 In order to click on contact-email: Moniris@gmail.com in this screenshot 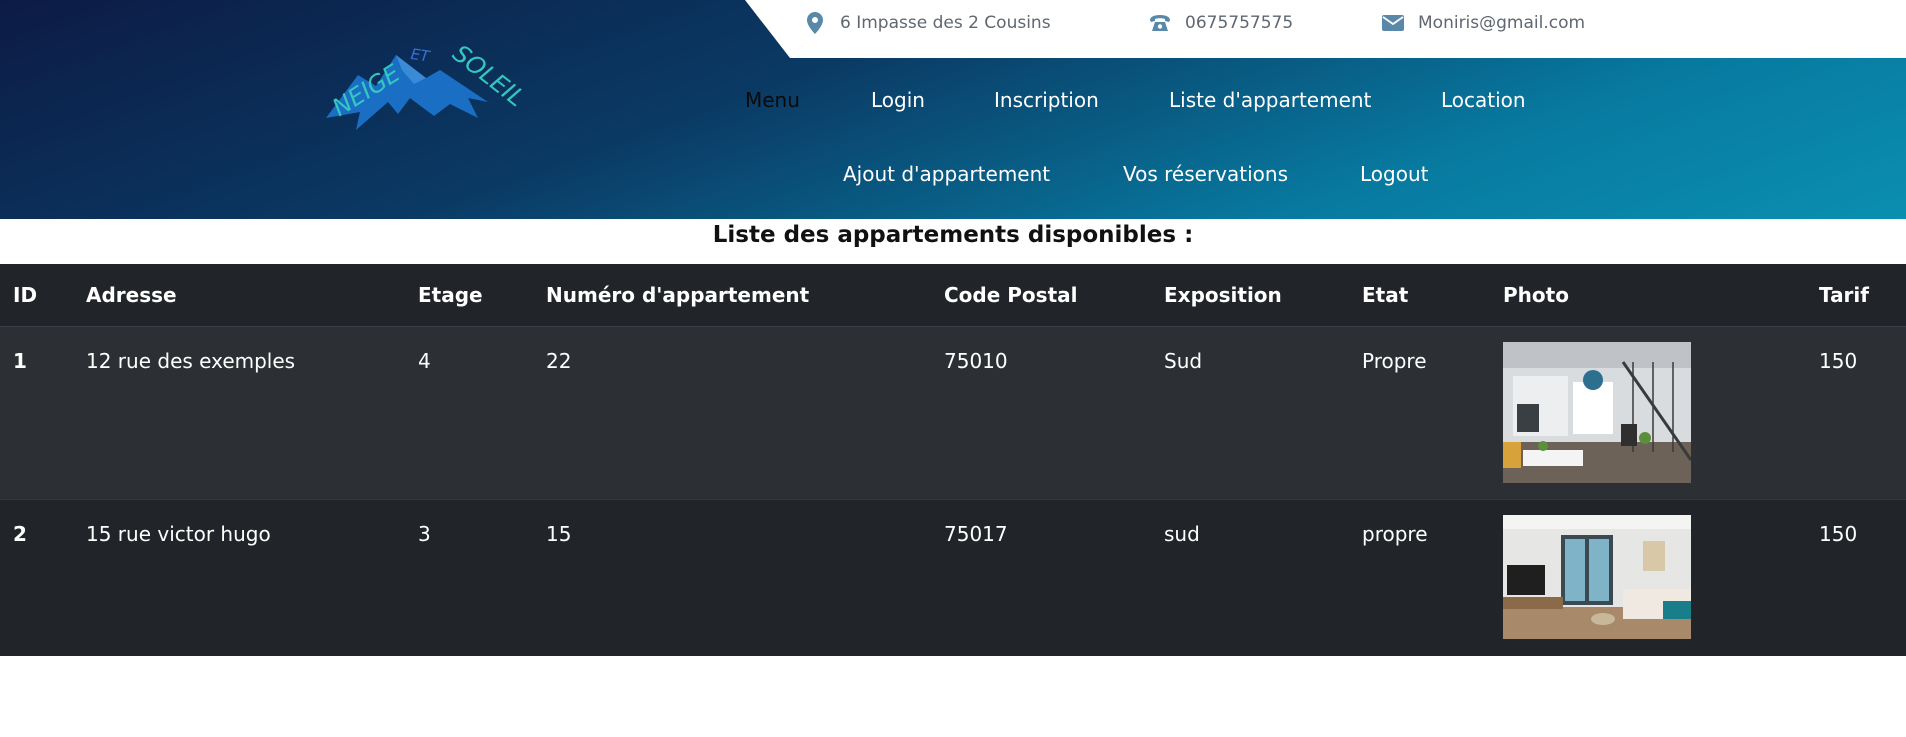, I will do `click(1483, 23)`.